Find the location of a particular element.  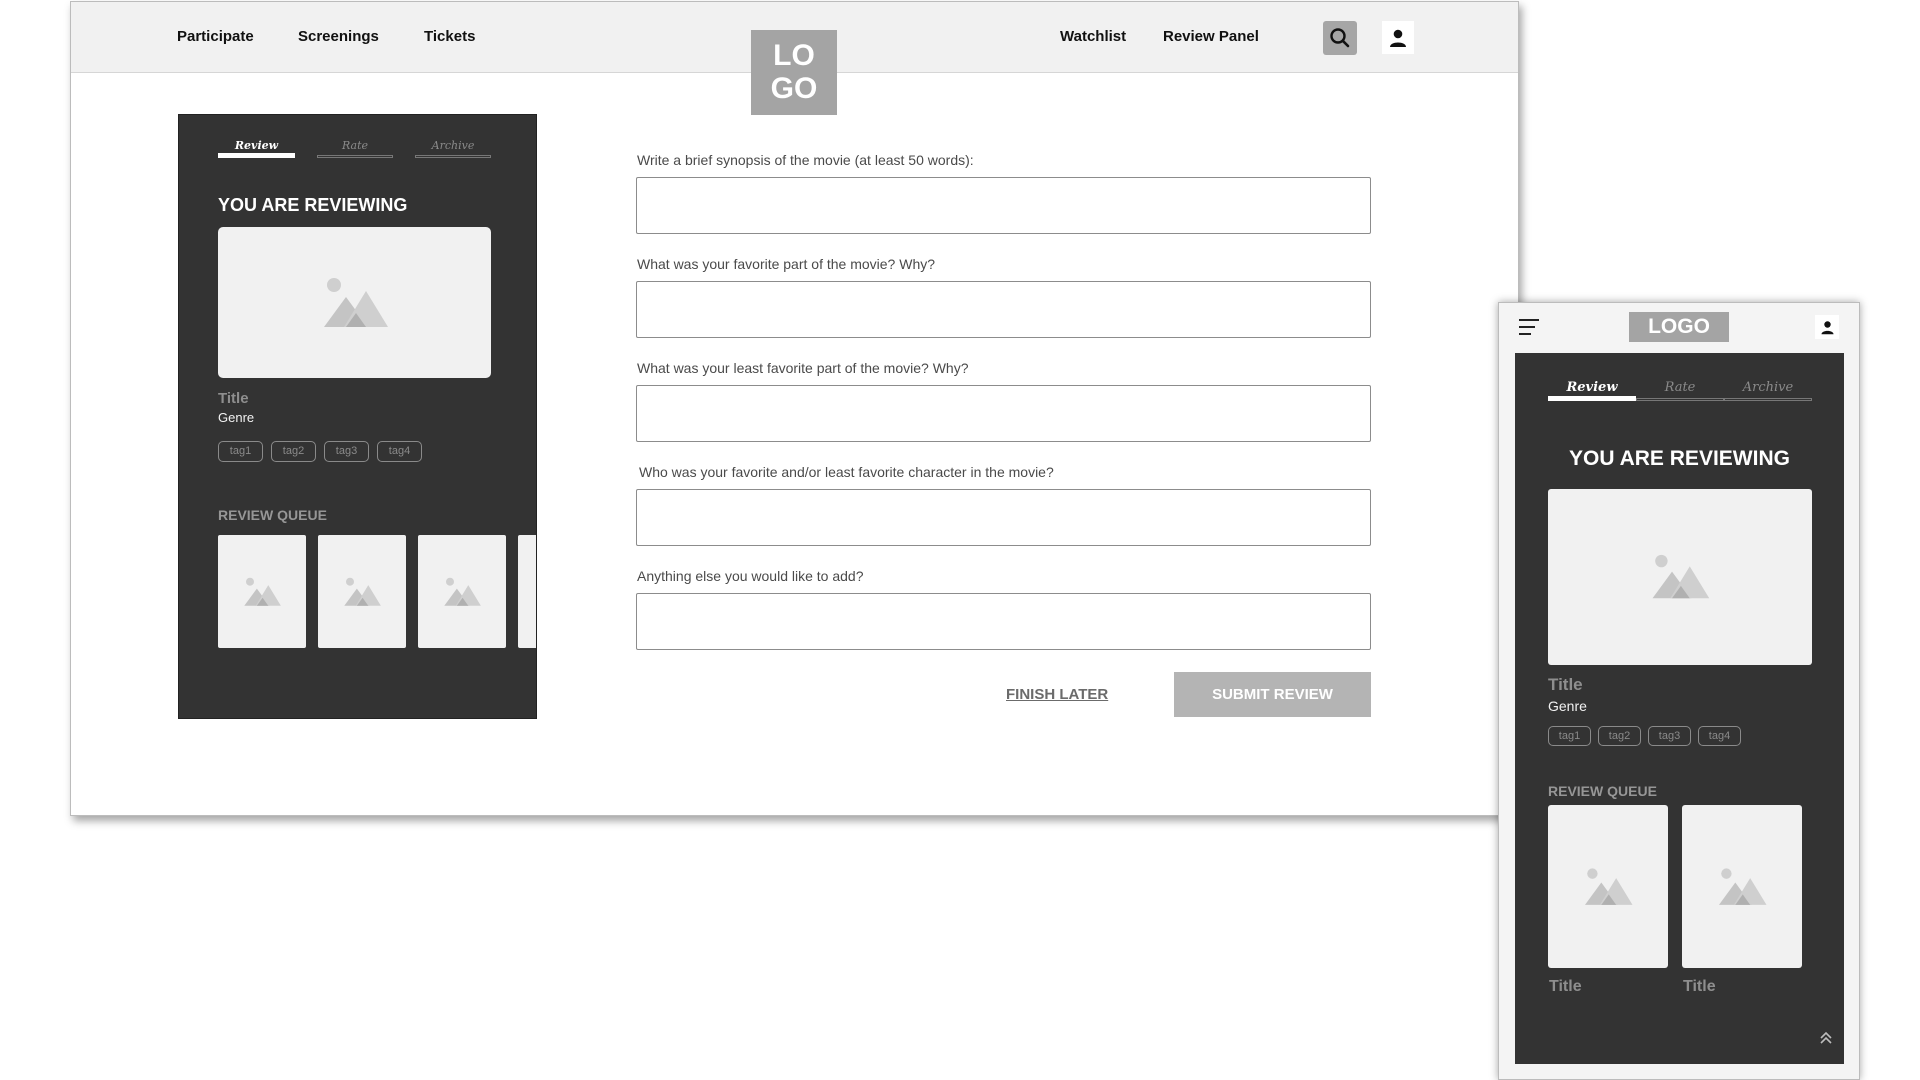

character-field is located at coordinates (1003, 517).